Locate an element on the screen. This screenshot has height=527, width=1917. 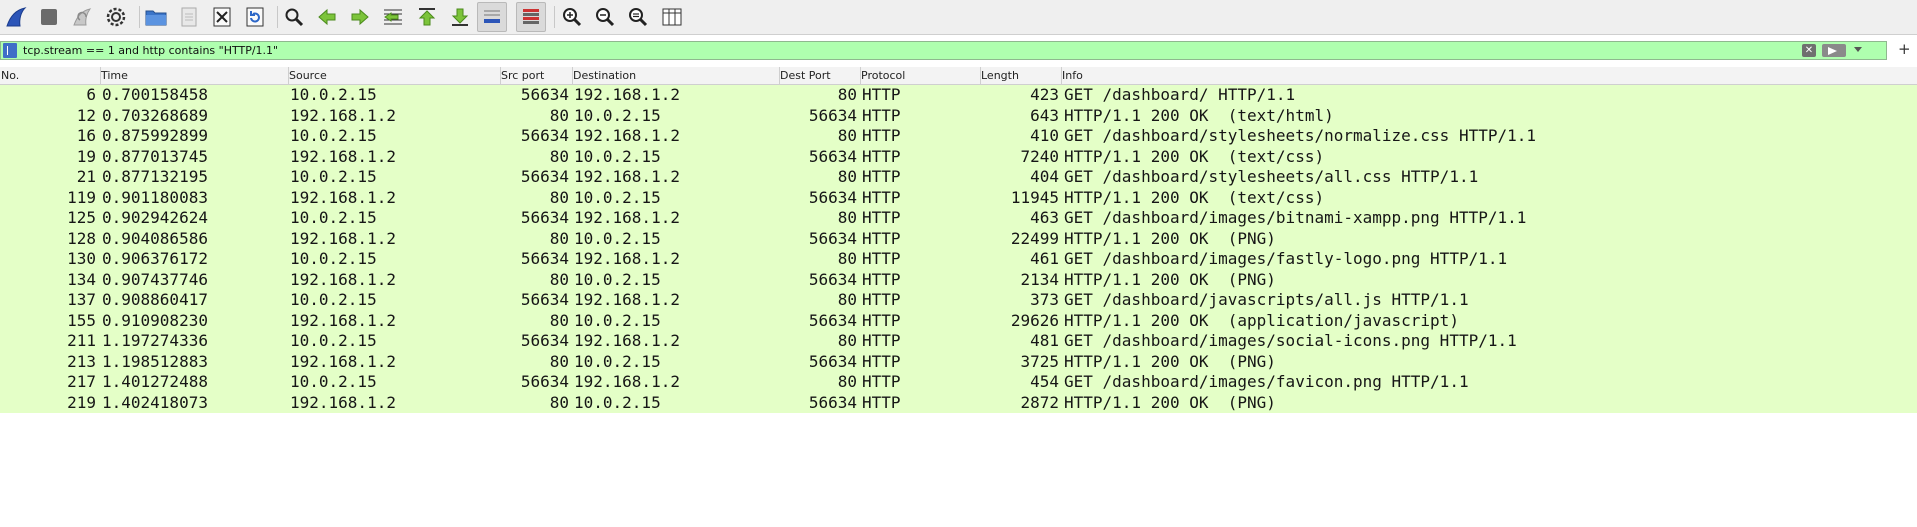
open-file-icon is located at coordinates (156, 17).